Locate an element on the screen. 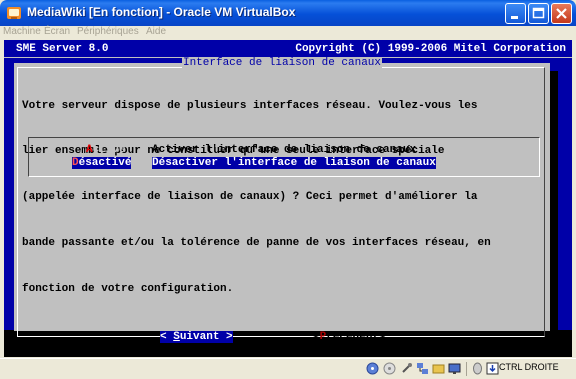 The image size is (576, 379). header-product: SME Server 8.0 is located at coordinates (62, 49).